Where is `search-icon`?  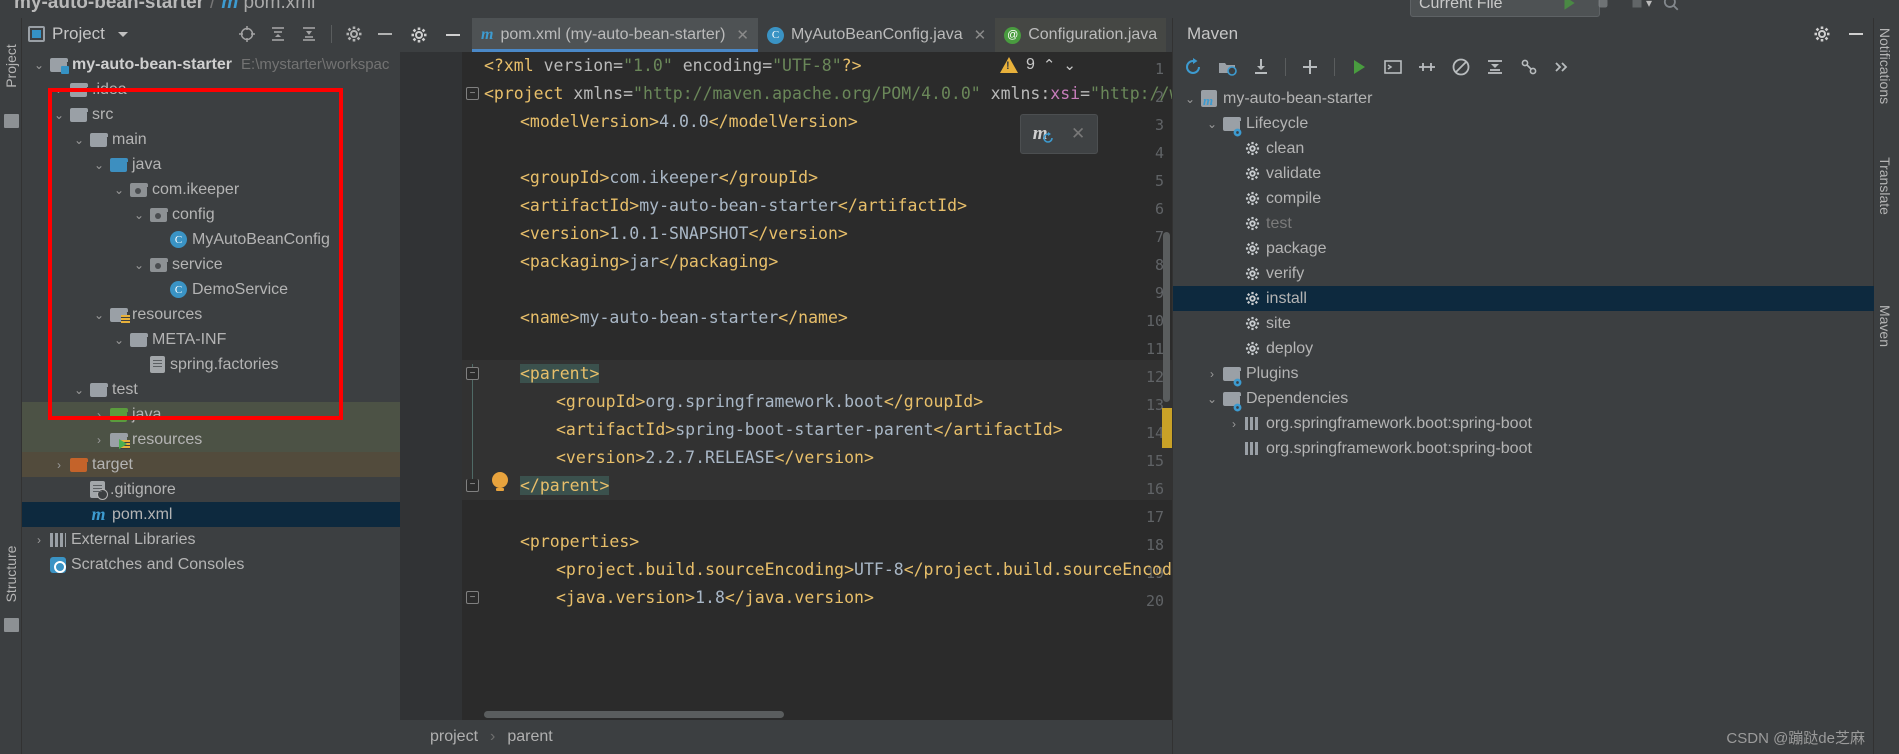 search-icon is located at coordinates (1671, 6).